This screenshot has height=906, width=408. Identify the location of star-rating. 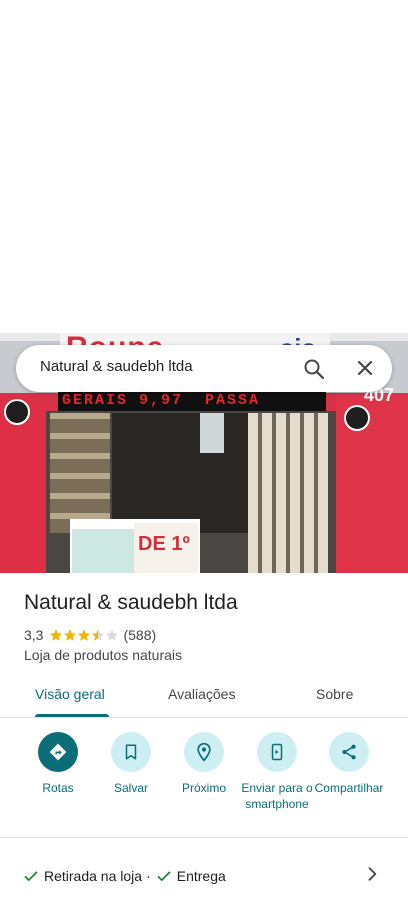
(84, 635).